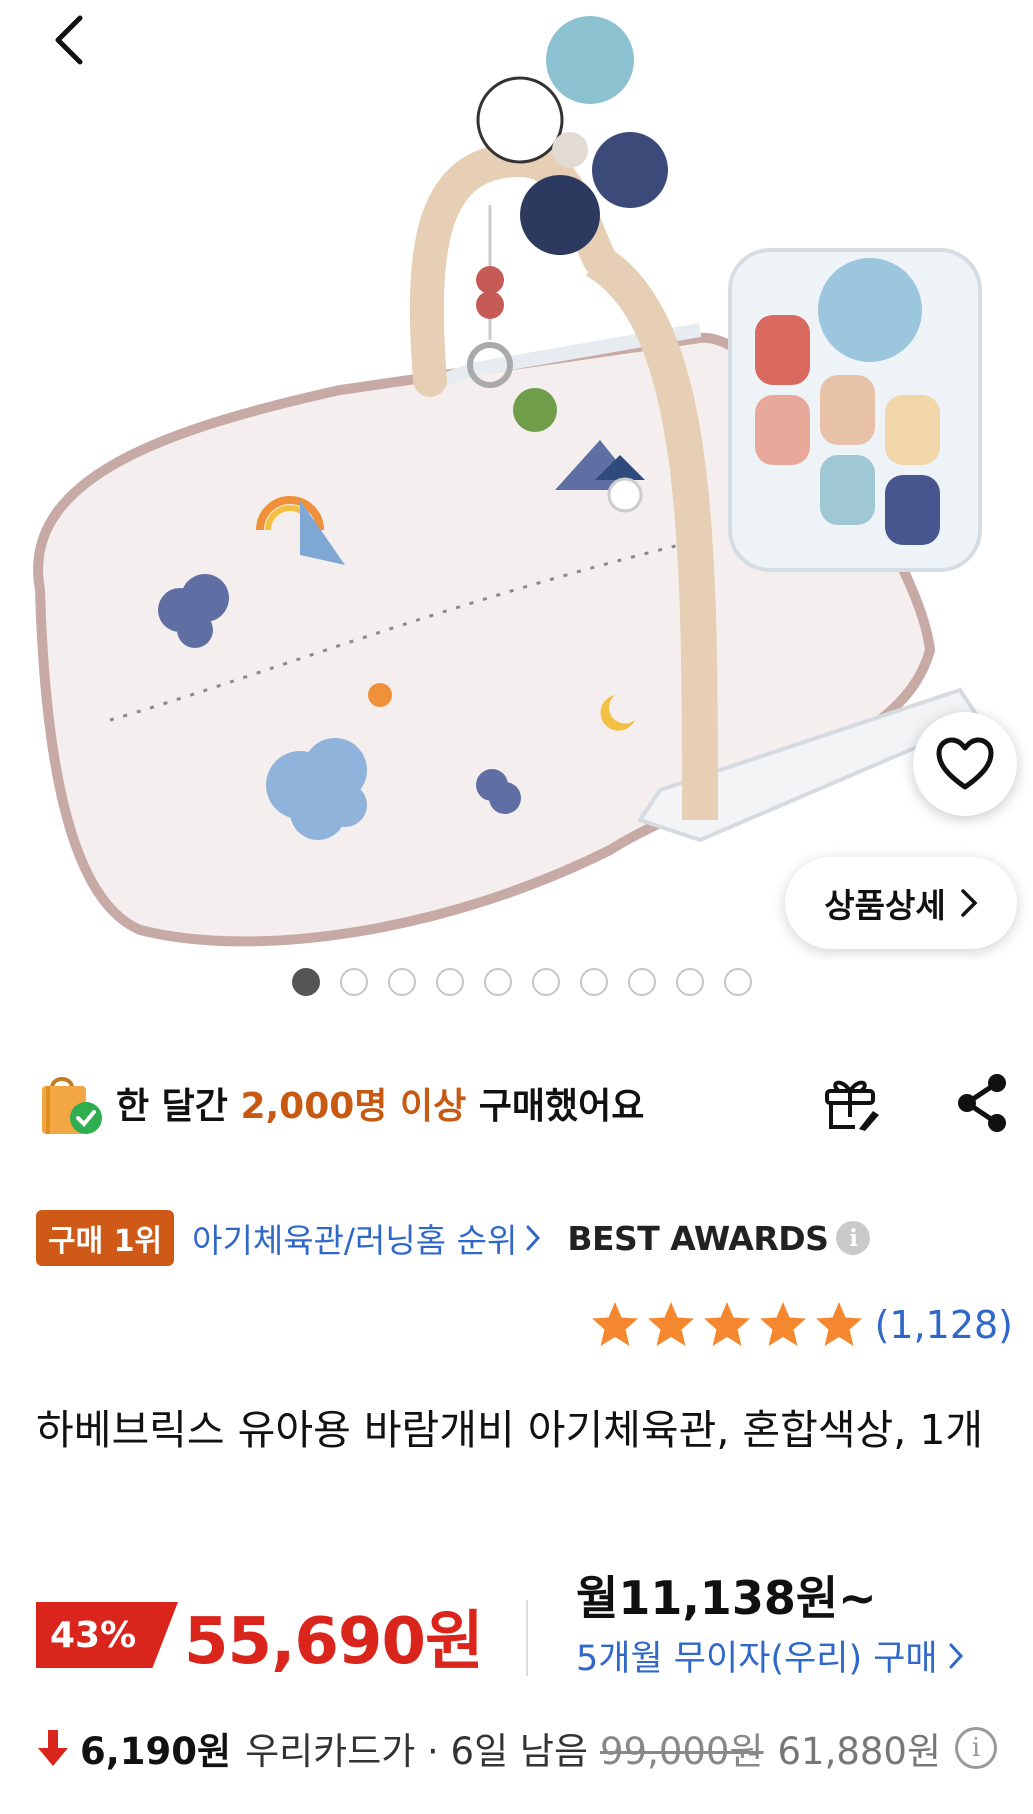  Describe the element at coordinates (527, 1638) in the screenshot. I see `price-divider` at that location.